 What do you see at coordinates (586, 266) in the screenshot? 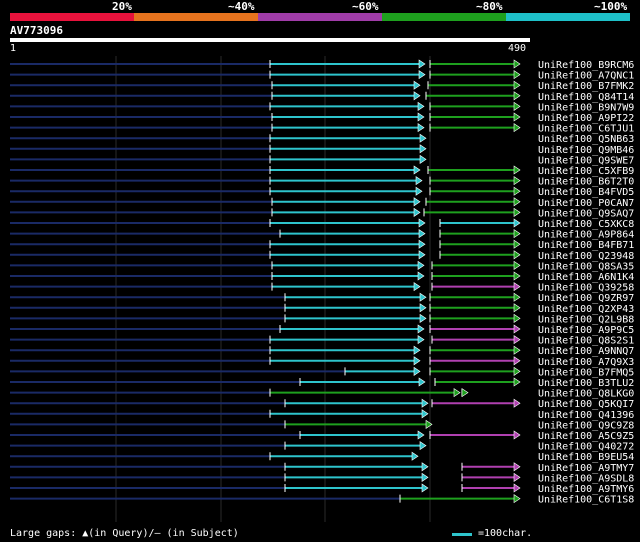
I see `hit-label: UniRef100_Q8SA35` at bounding box center [586, 266].